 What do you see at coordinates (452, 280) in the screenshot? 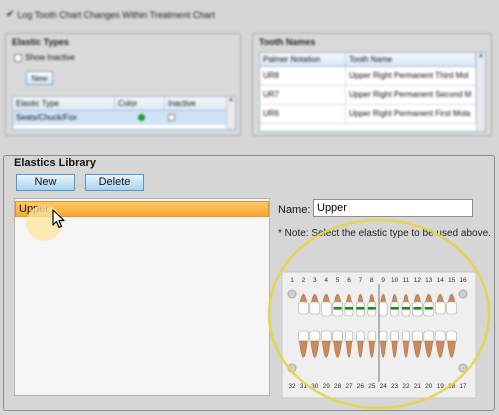
I see `upper-tooth-number: 15` at bounding box center [452, 280].